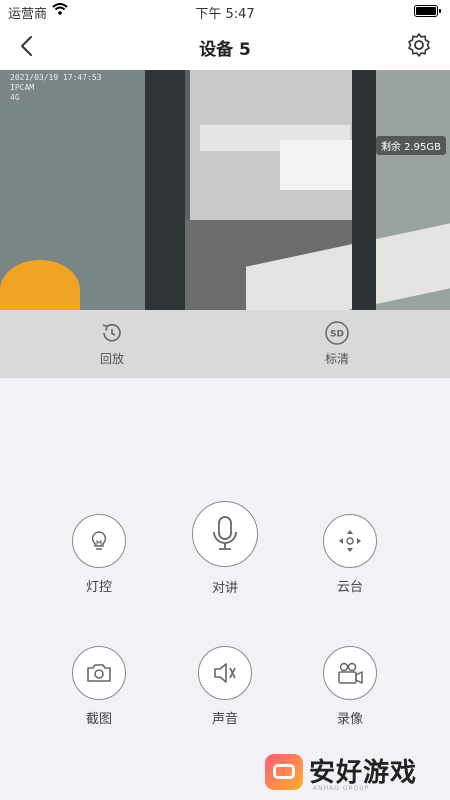 This screenshot has width=450, height=800. I want to click on status-time: 下午 5:47, so click(225, 14).